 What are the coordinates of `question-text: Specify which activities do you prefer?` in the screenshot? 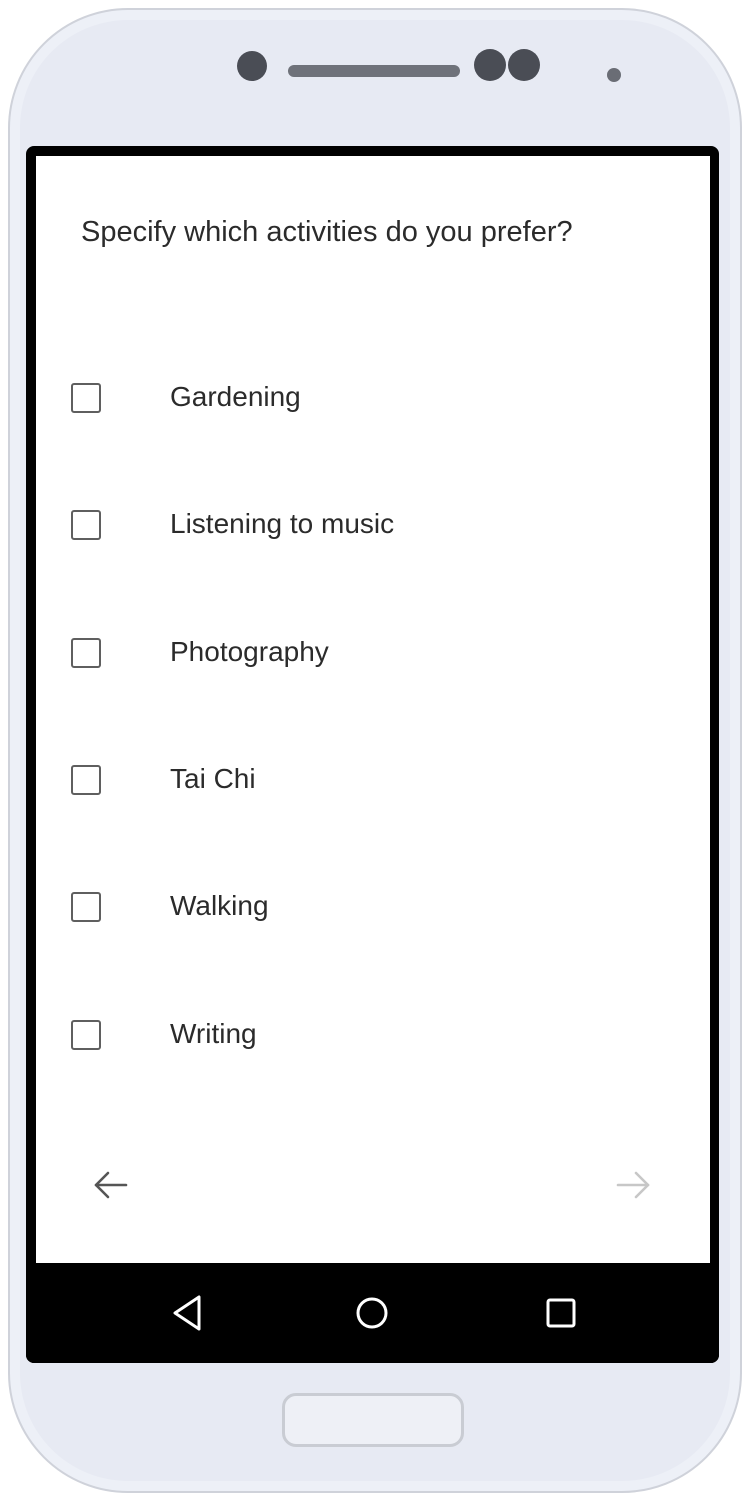 It's located at (327, 232).